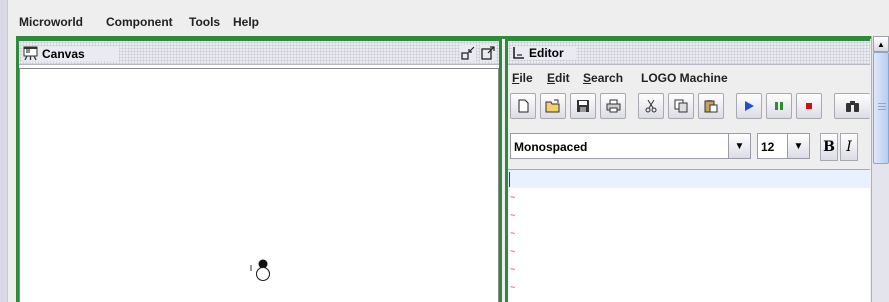 The height and width of the screenshot is (302, 889). I want to click on search-label-rest: earch, so click(607, 78).